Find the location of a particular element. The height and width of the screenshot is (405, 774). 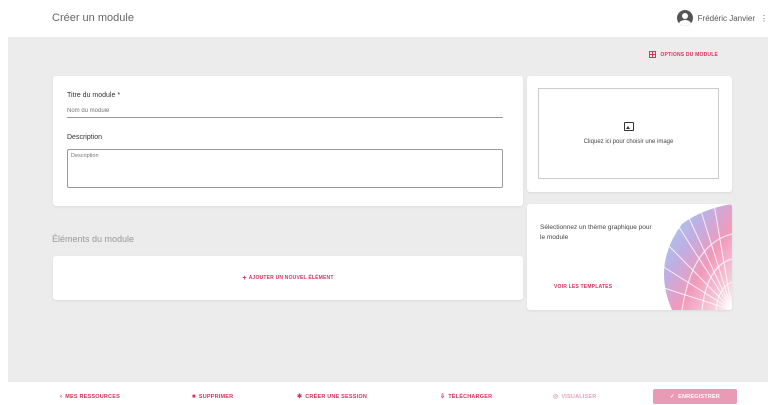

download-label: TÉLÉCHARGER is located at coordinates (470, 396).